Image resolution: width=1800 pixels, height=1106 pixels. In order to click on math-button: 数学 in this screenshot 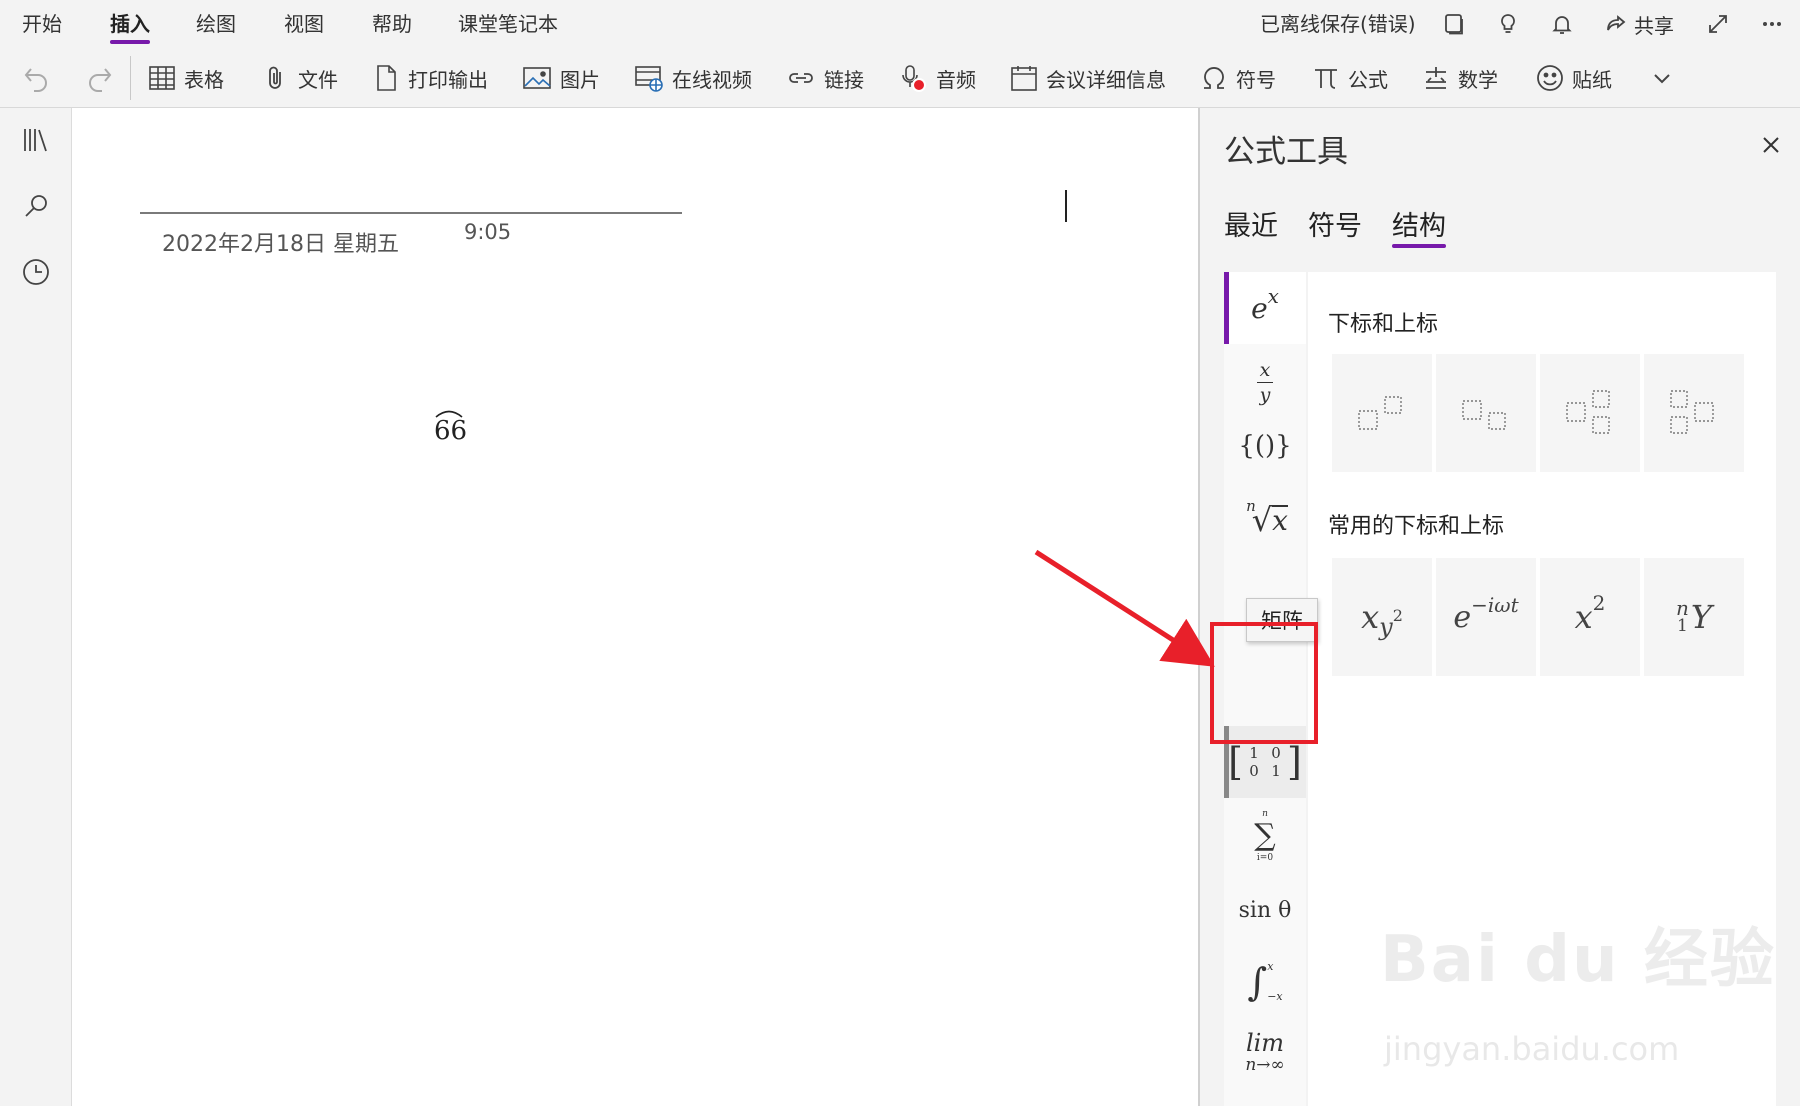, I will do `click(1460, 78)`.